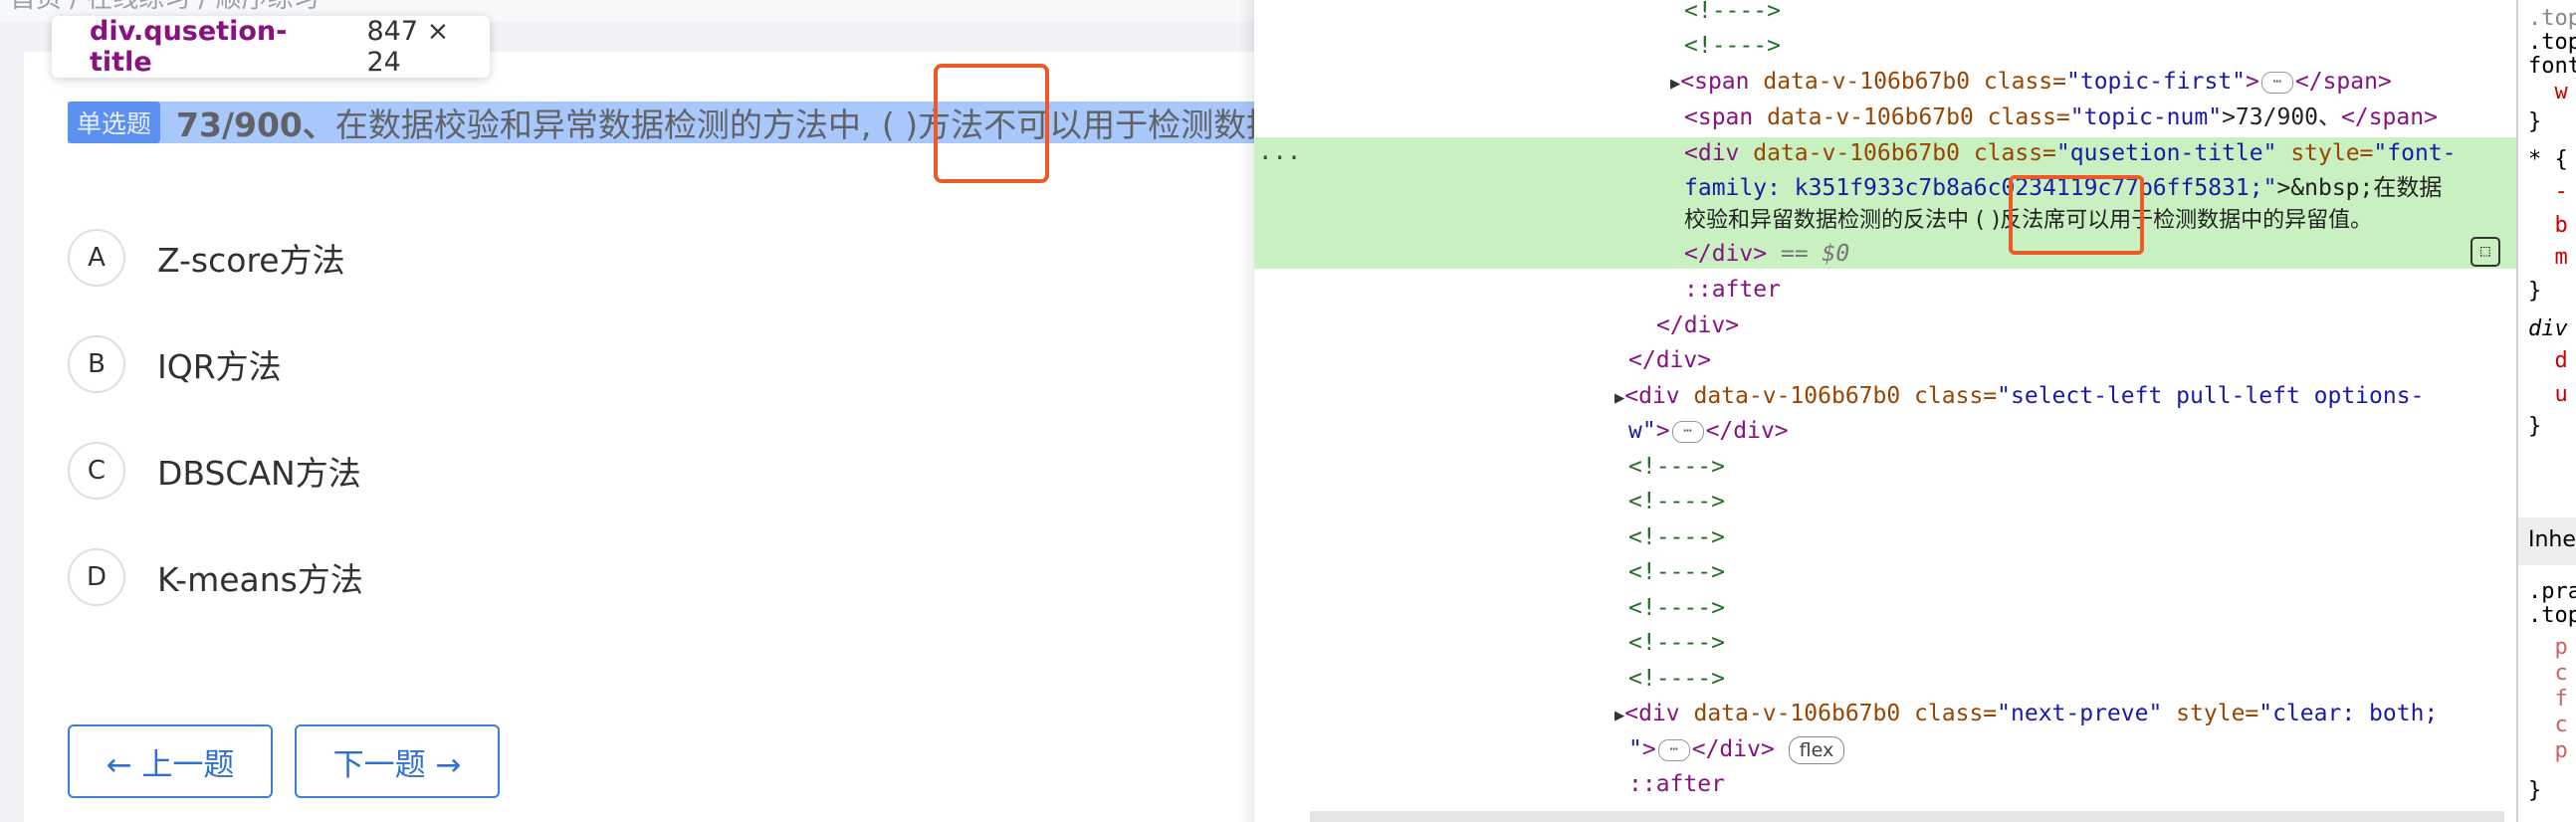 The width and height of the screenshot is (2576, 822). Describe the element at coordinates (1246, 411) in the screenshot. I see `divider-shadow` at that location.